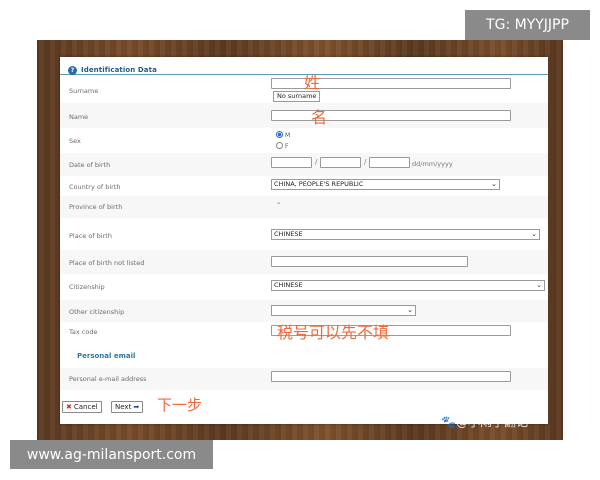 This screenshot has width=600, height=480. I want to click on sex-radio-f, so click(279, 145).